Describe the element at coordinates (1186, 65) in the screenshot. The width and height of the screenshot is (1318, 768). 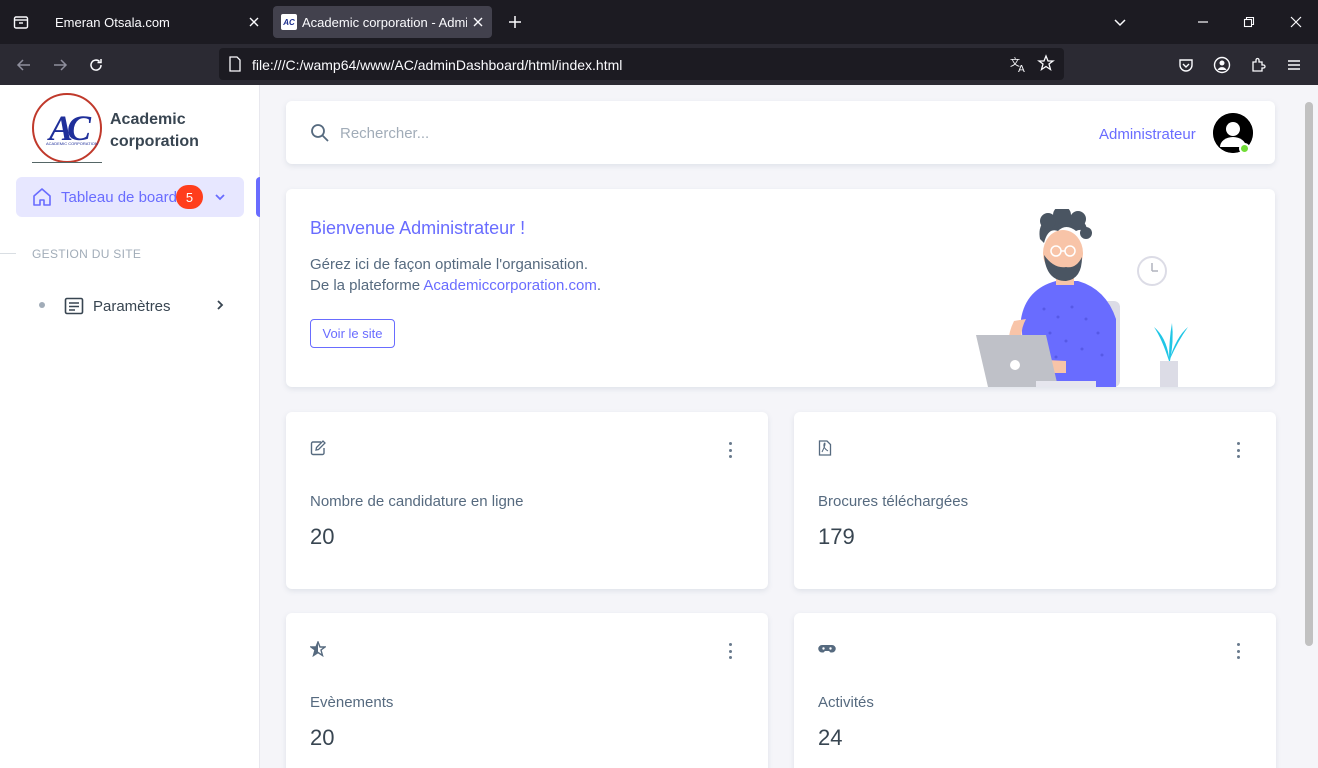
I see `pocket-icon` at that location.